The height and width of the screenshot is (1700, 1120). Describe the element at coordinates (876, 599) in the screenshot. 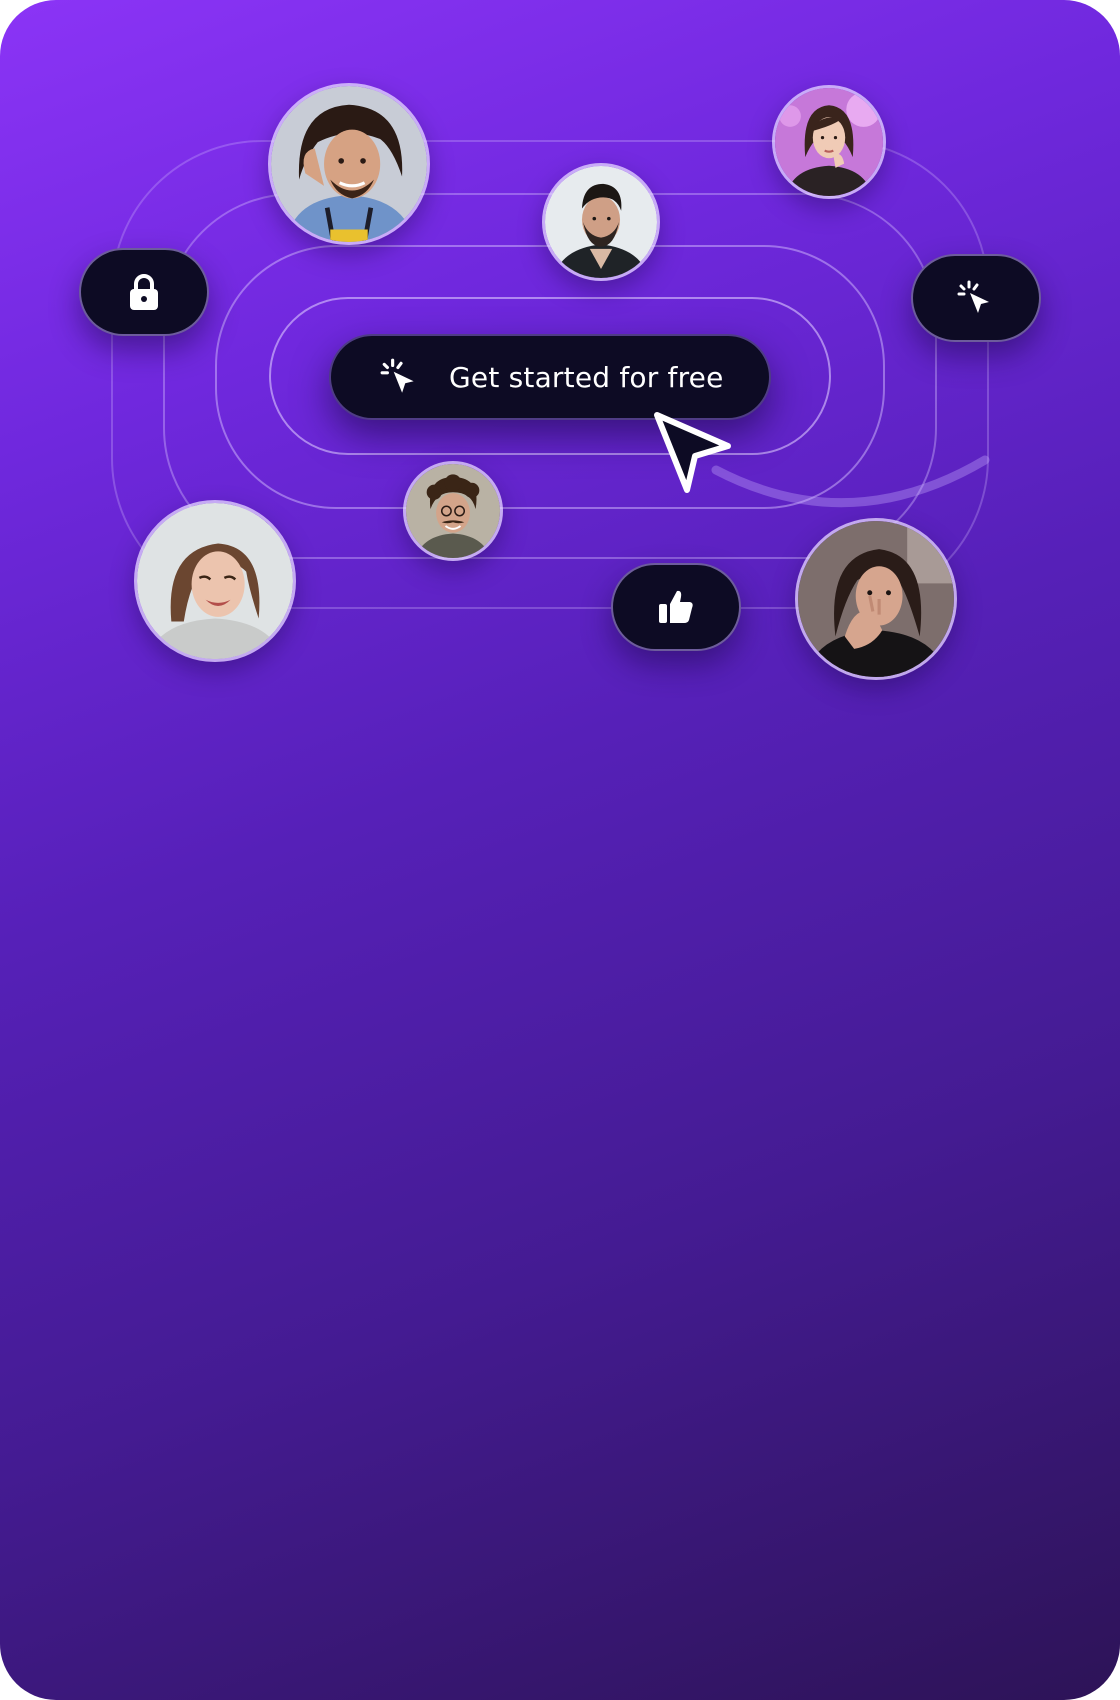

I see `avatar-woman-bottom-right` at that location.